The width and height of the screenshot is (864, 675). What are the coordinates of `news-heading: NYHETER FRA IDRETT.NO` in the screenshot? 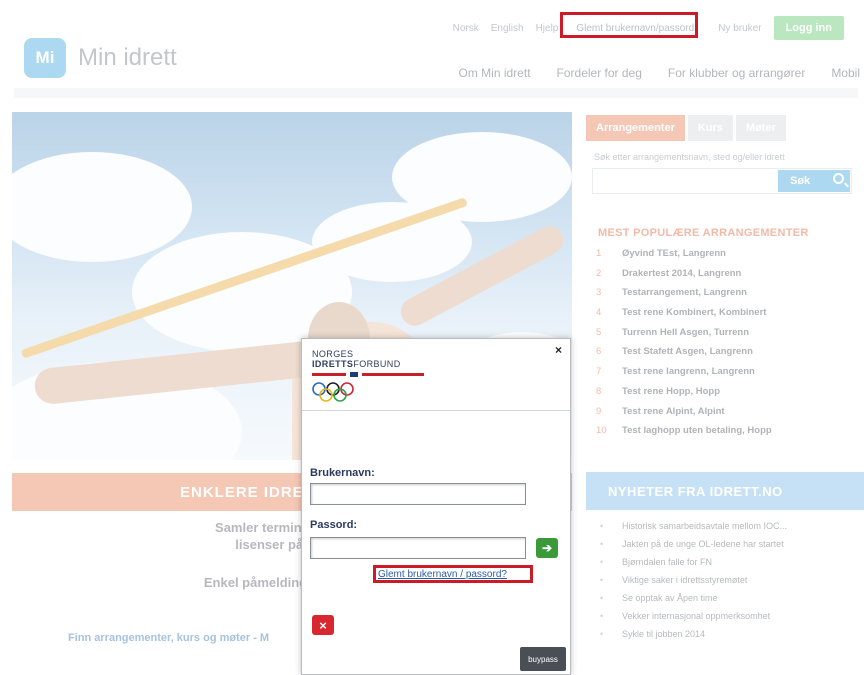 It's located at (725, 491).